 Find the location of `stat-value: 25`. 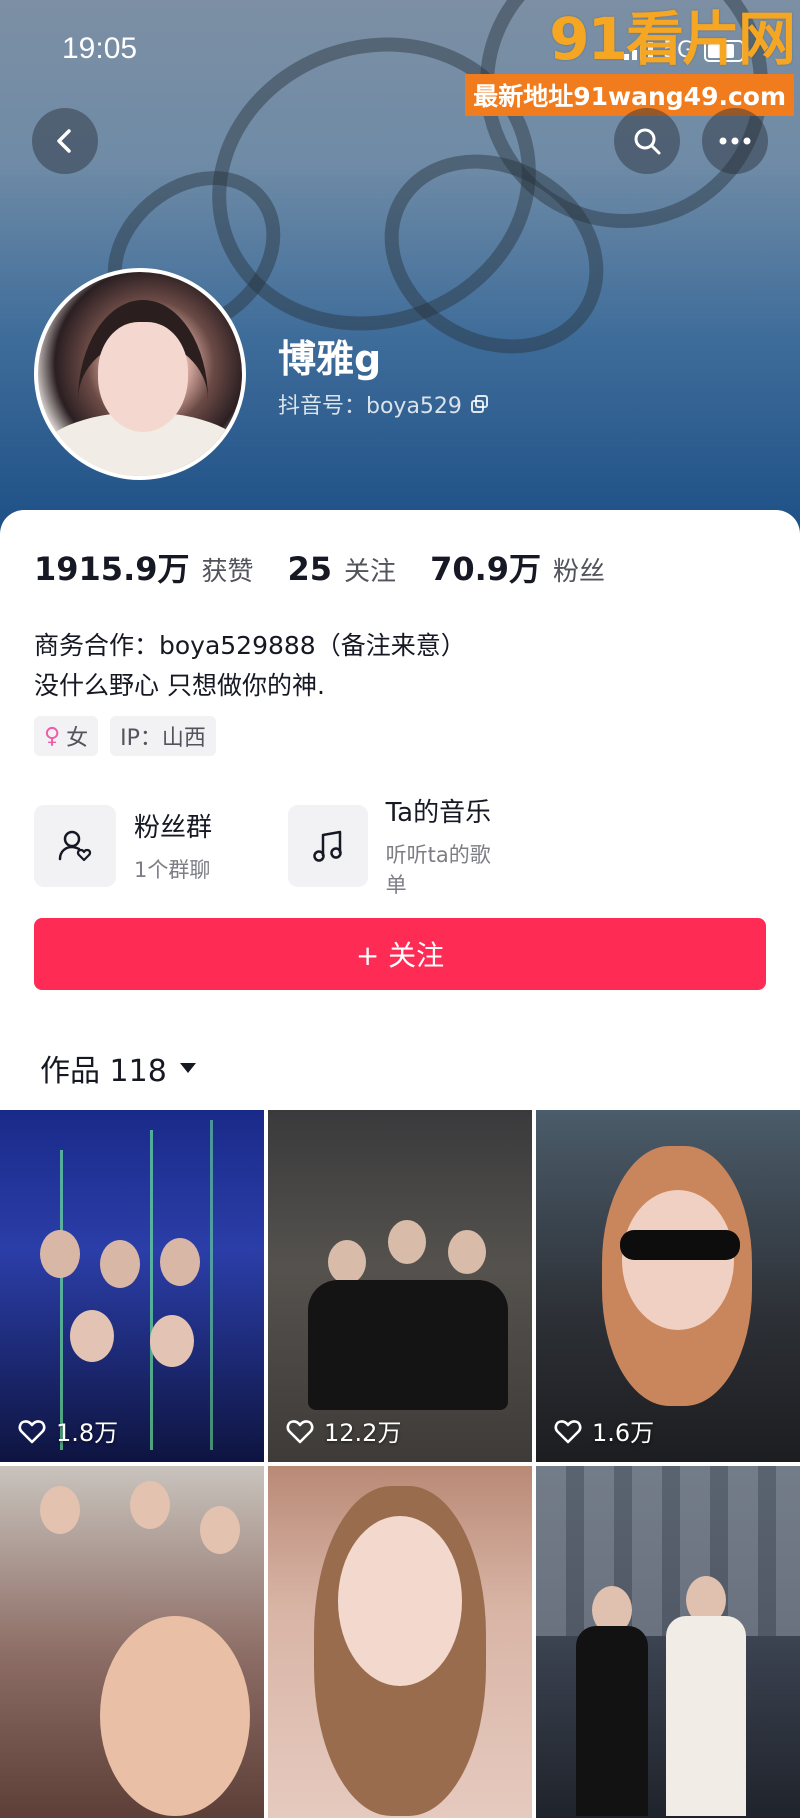

stat-value: 25 is located at coordinates (310, 569).